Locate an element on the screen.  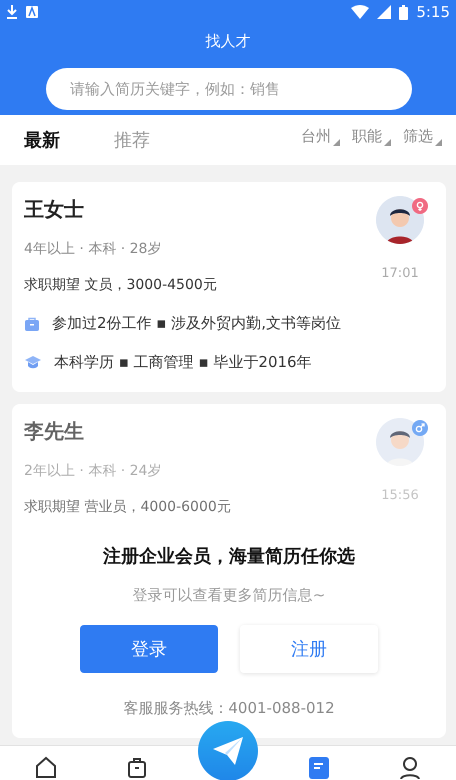
paper-plane-icon is located at coordinates (228, 751).